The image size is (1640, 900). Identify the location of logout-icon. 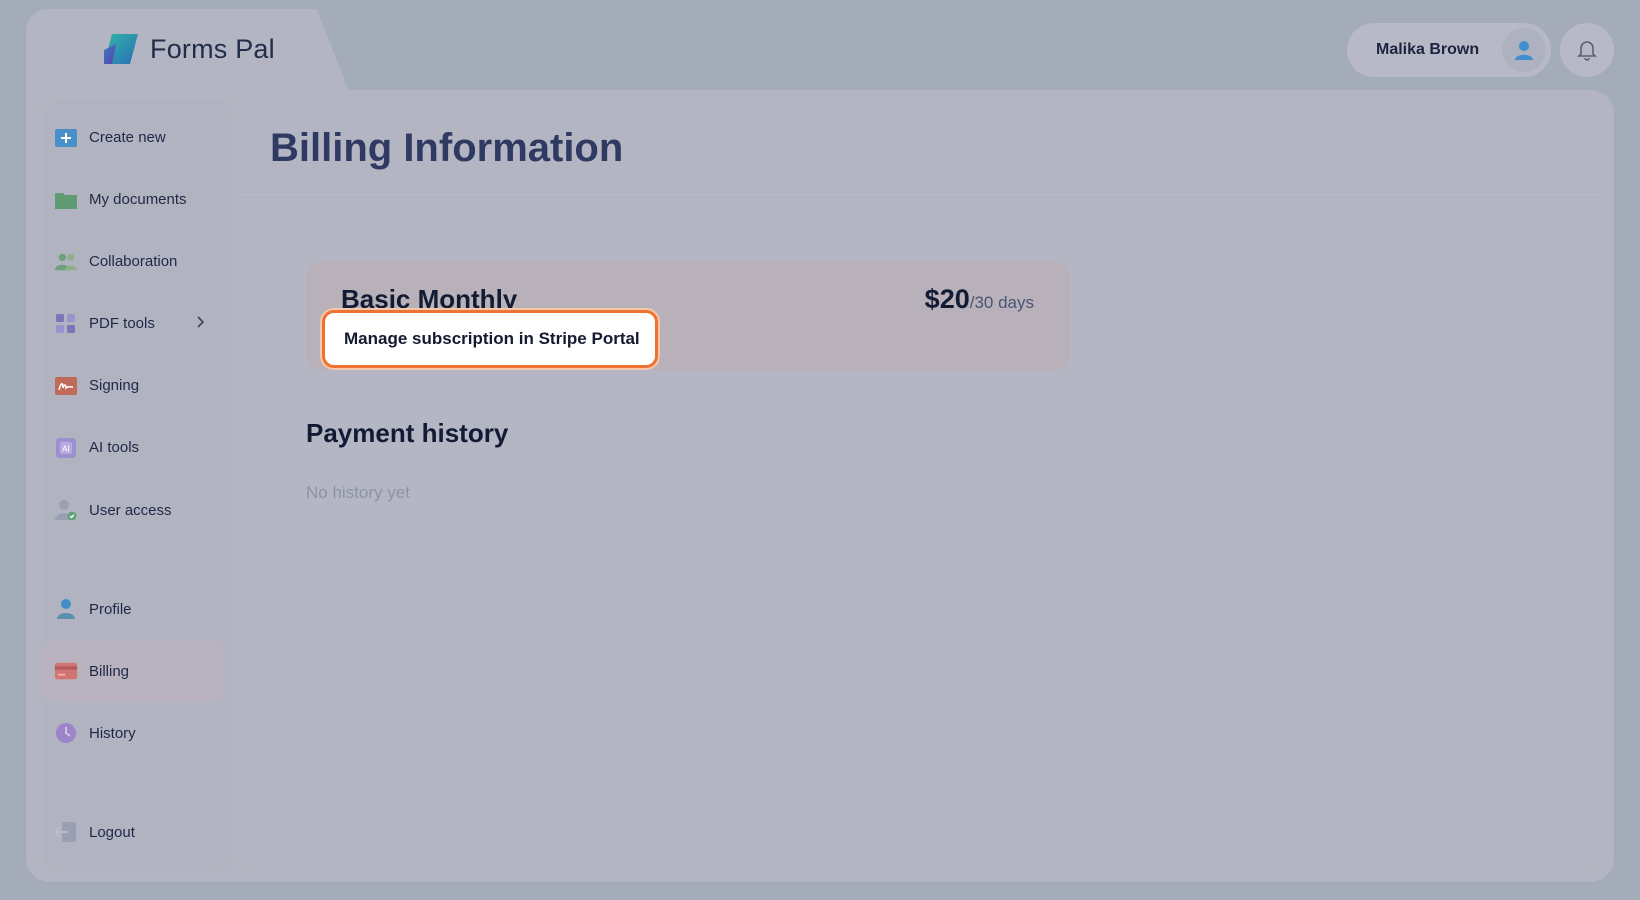
(66, 832).